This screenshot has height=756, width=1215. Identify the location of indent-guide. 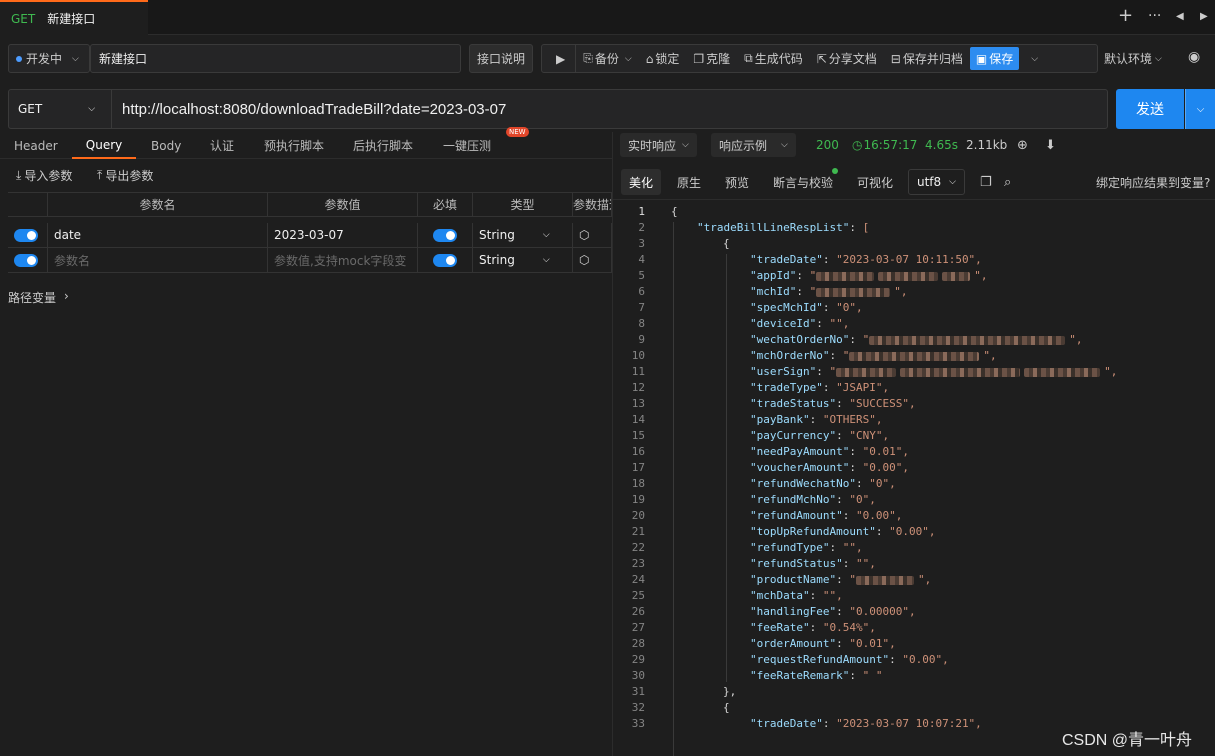
(726, 468).